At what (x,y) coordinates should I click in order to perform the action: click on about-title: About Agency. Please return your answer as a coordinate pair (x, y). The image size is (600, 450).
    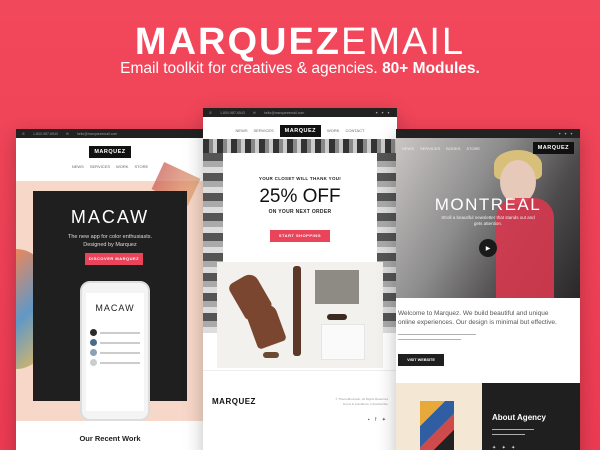
    Looking at the image, I should click on (519, 417).